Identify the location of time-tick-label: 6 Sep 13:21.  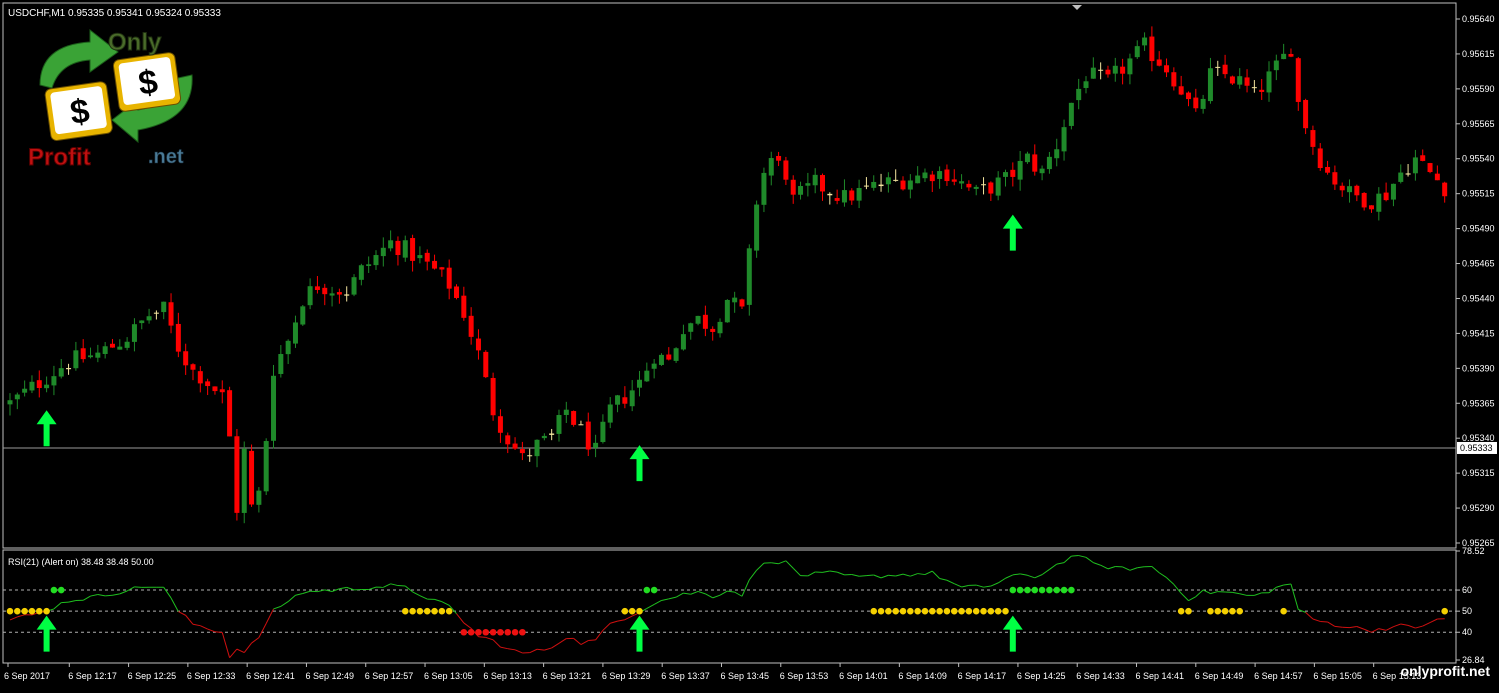
(567, 676).